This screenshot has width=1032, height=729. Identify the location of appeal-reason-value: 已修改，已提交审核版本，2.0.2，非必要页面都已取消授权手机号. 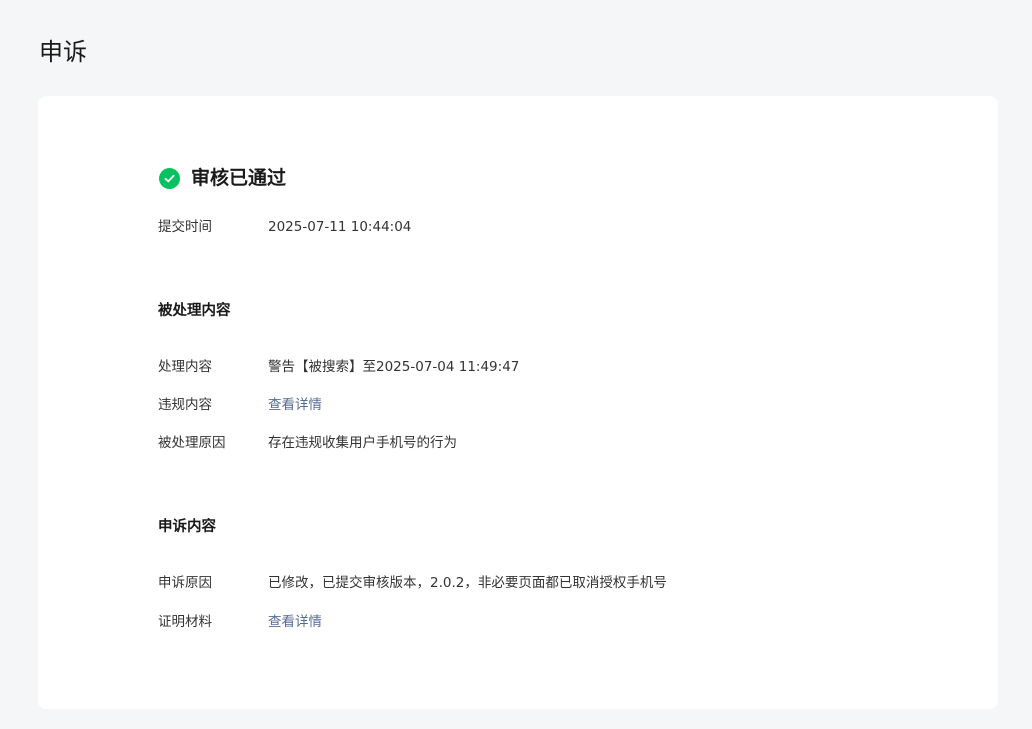
(467, 583).